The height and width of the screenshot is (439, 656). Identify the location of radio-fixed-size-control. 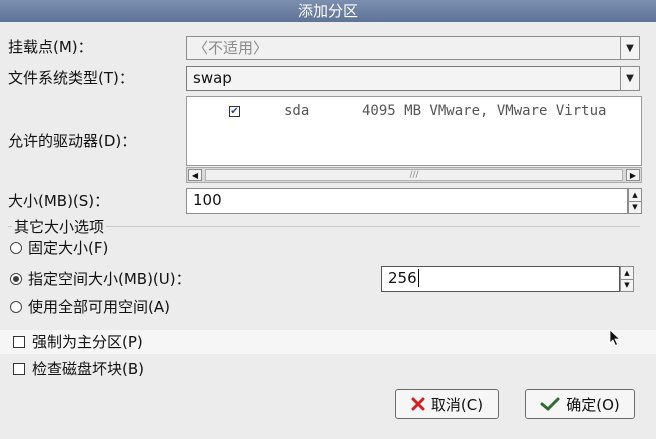
(16, 248).